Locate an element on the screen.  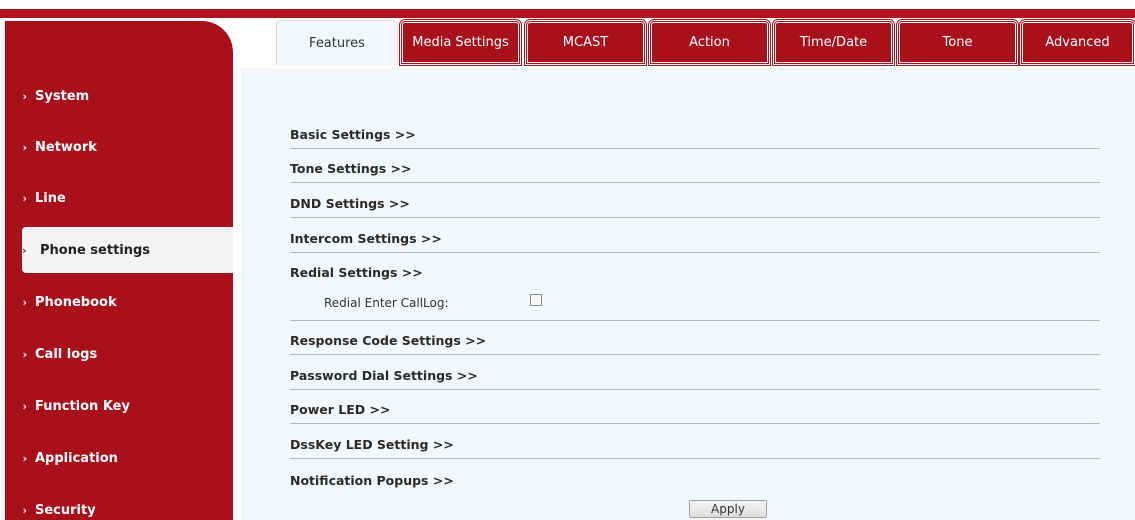
section-title: Intercom Settings >> is located at coordinates (366, 238).